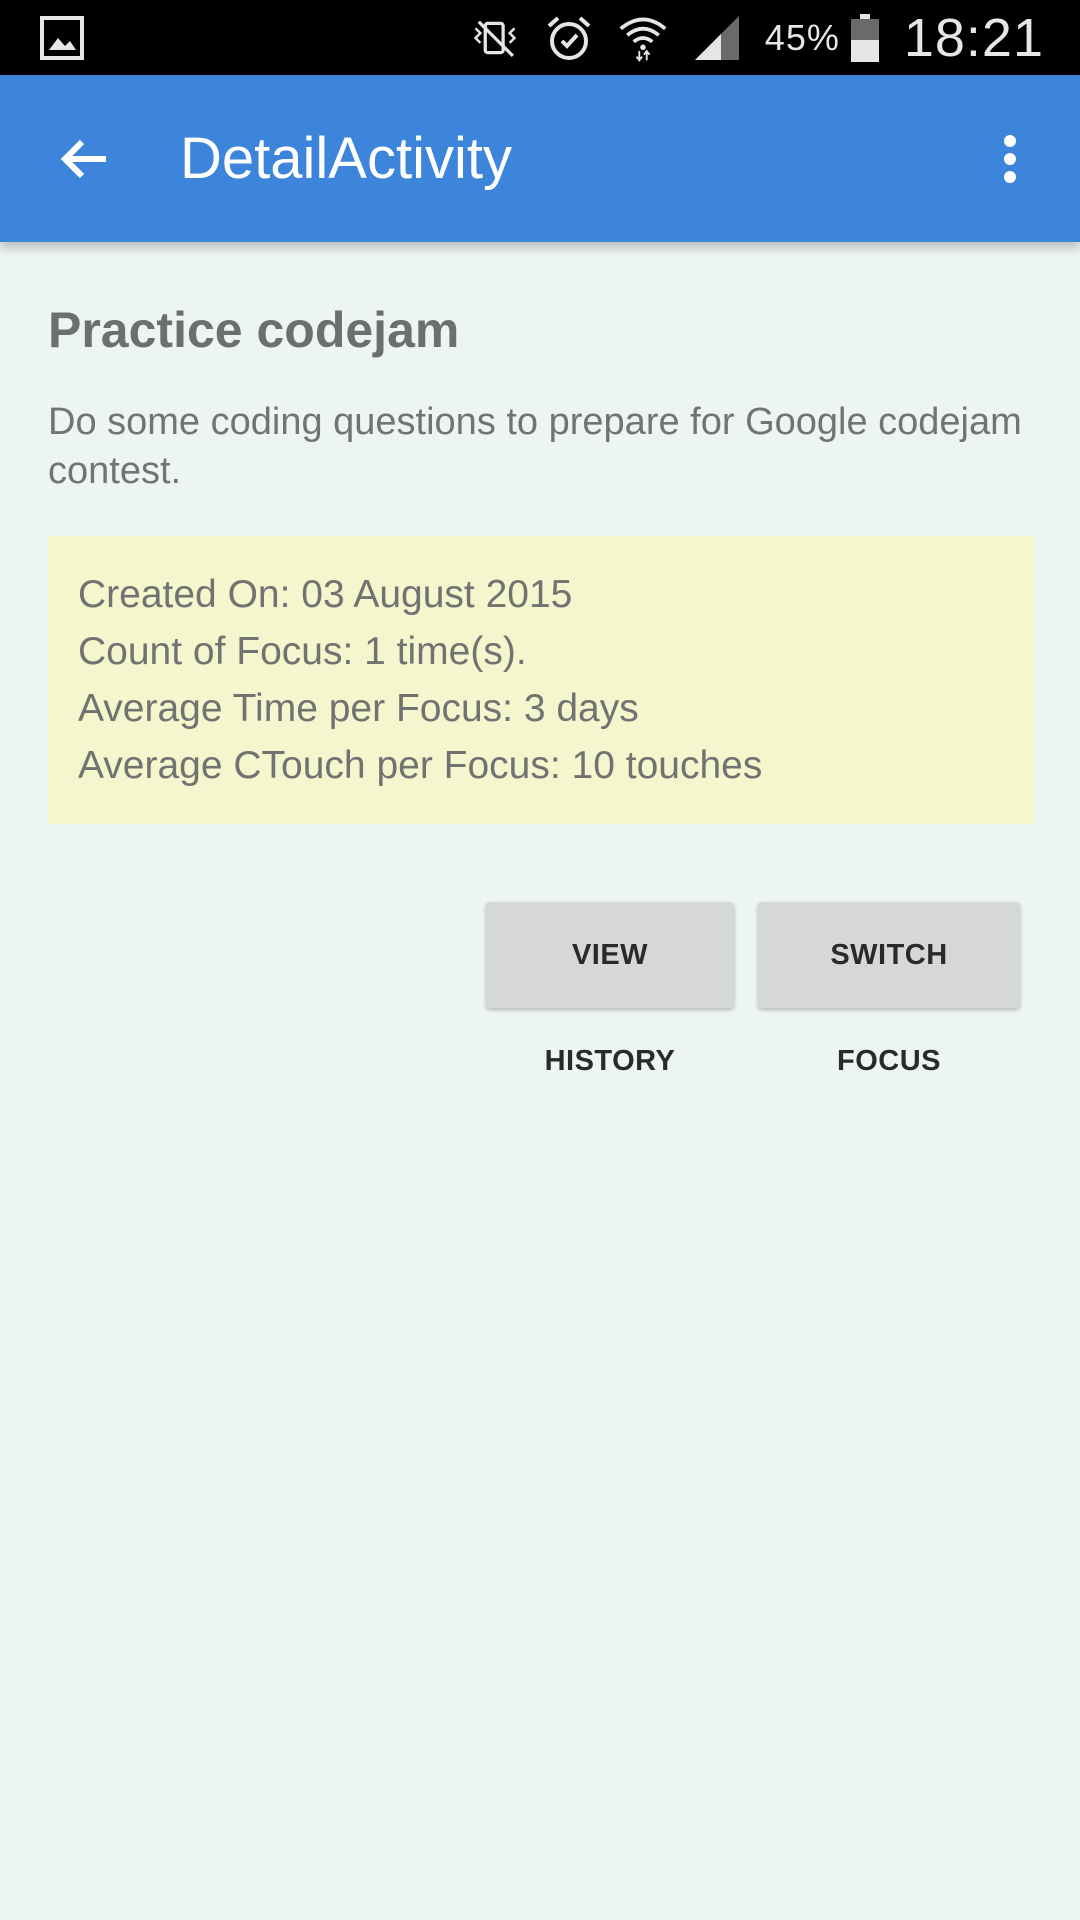 Image resolution: width=1080 pixels, height=1920 pixels. Describe the element at coordinates (717, 38) in the screenshot. I see `cell-signal-icon` at that location.